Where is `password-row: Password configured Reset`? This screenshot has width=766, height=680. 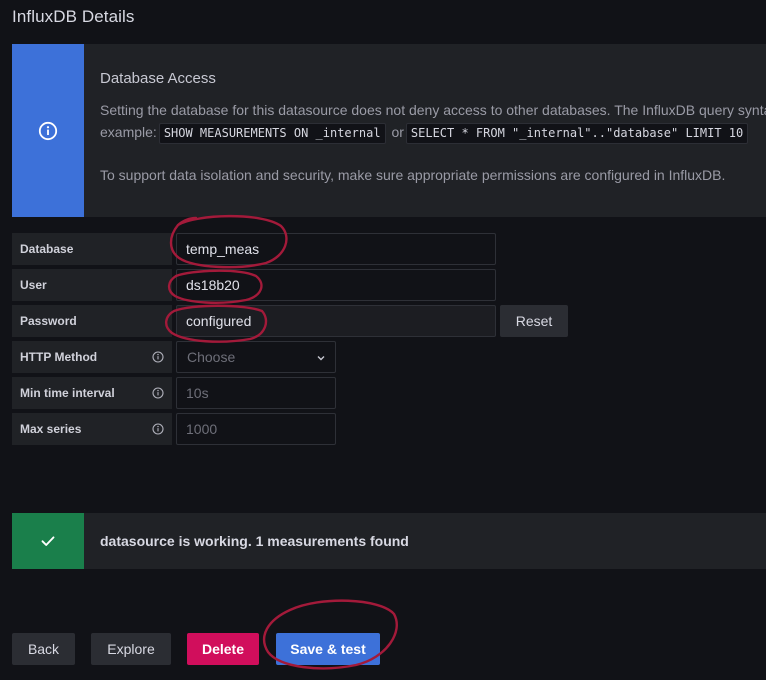 password-row: Password configured Reset is located at coordinates (292, 321).